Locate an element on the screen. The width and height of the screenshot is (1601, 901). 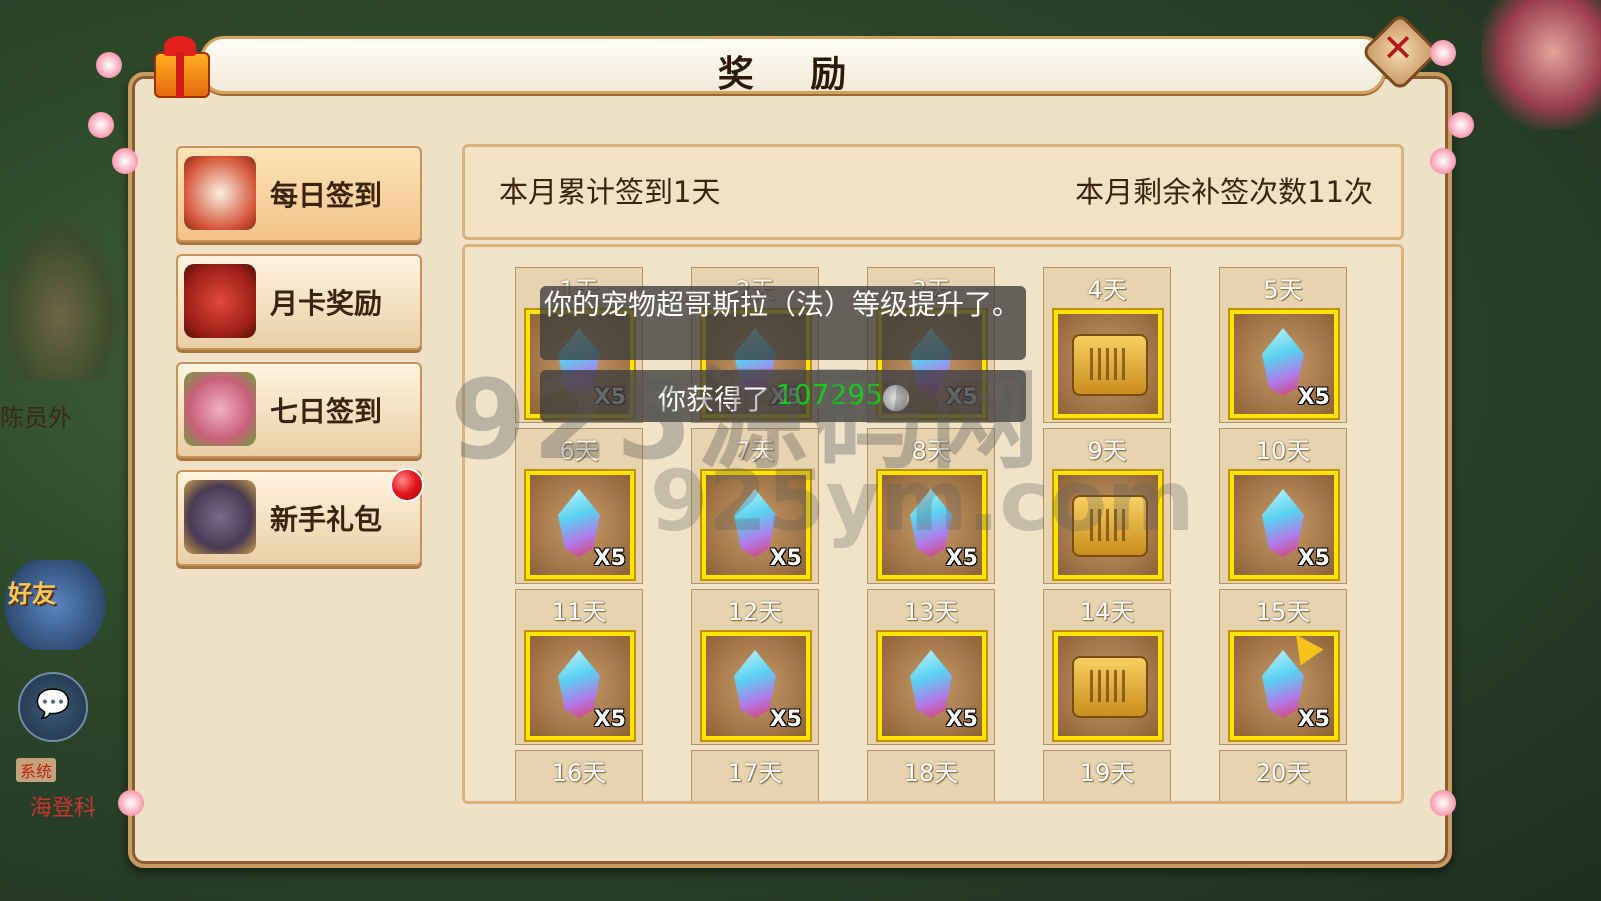
npc-name-label: 陈员外 is located at coordinates (36, 418).